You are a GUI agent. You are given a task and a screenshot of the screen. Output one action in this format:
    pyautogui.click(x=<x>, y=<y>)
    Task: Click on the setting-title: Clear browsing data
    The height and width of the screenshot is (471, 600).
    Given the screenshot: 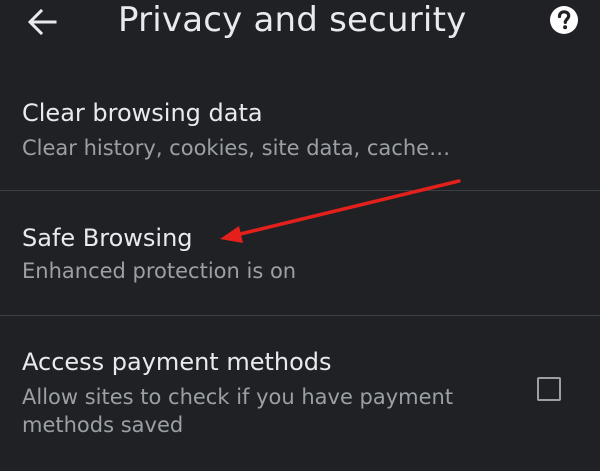 What is the action you would take?
    pyautogui.click(x=142, y=113)
    